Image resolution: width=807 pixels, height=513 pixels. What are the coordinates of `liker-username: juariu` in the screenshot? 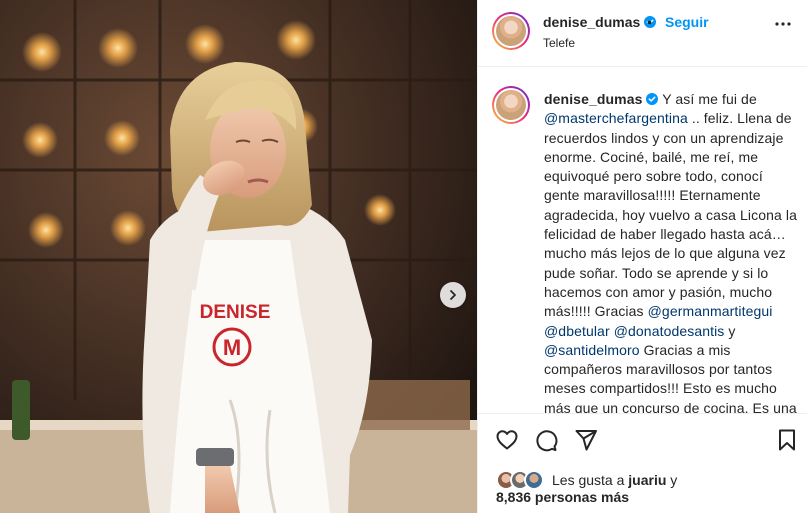 It's located at (647, 480).